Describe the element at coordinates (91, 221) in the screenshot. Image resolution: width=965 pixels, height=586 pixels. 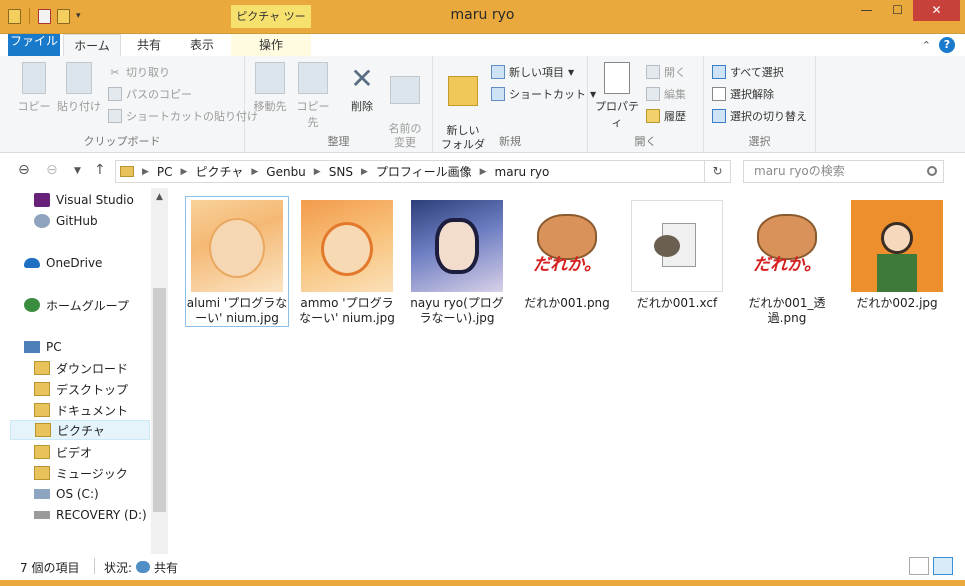
I see `nav-item-github: GitHub` at that location.